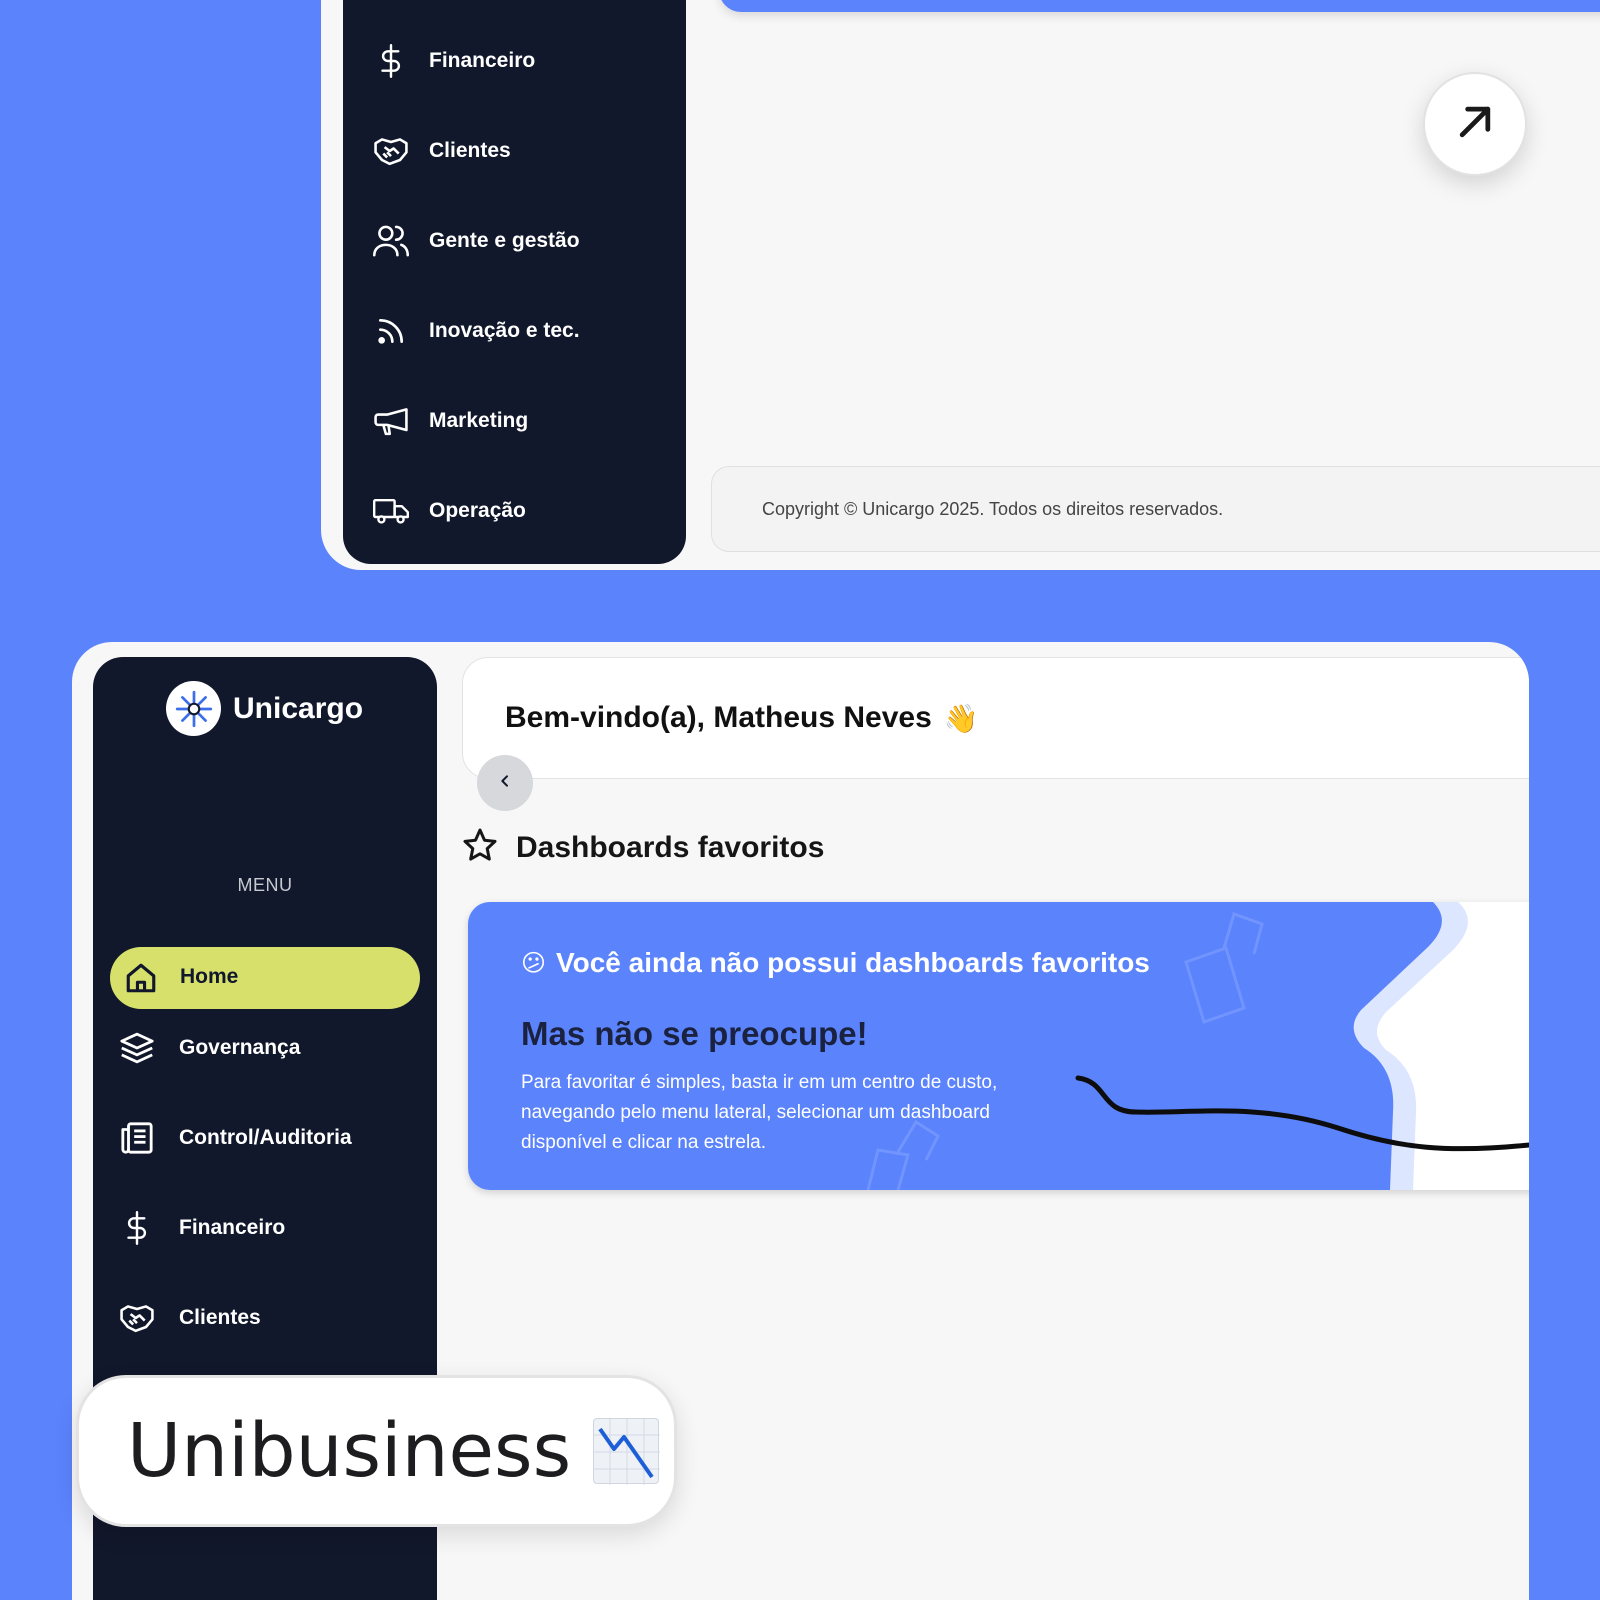 This screenshot has width=1600, height=1600. Describe the element at coordinates (240, 1047) in the screenshot. I see `sidebar-item-label: Governança` at that location.